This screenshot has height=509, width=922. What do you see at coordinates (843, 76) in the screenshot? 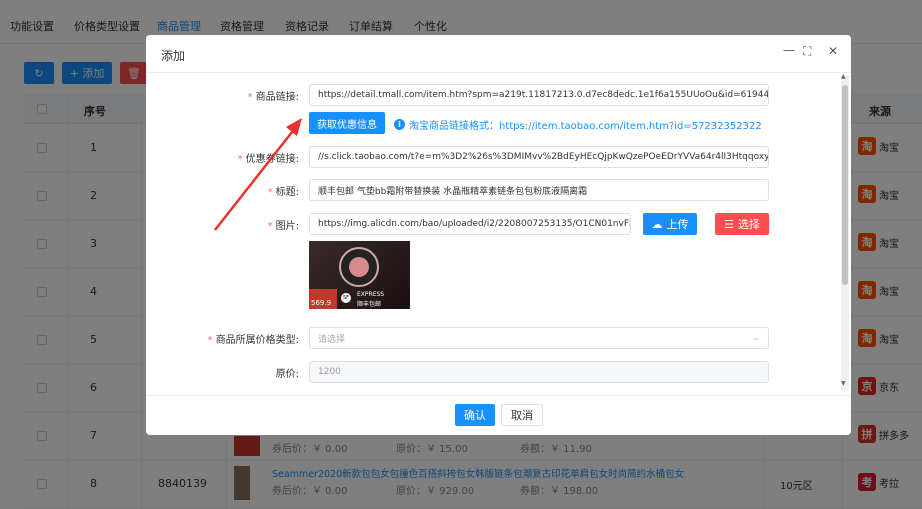
I see `scroll-up-arrow-icon: ▲` at bounding box center [843, 76].